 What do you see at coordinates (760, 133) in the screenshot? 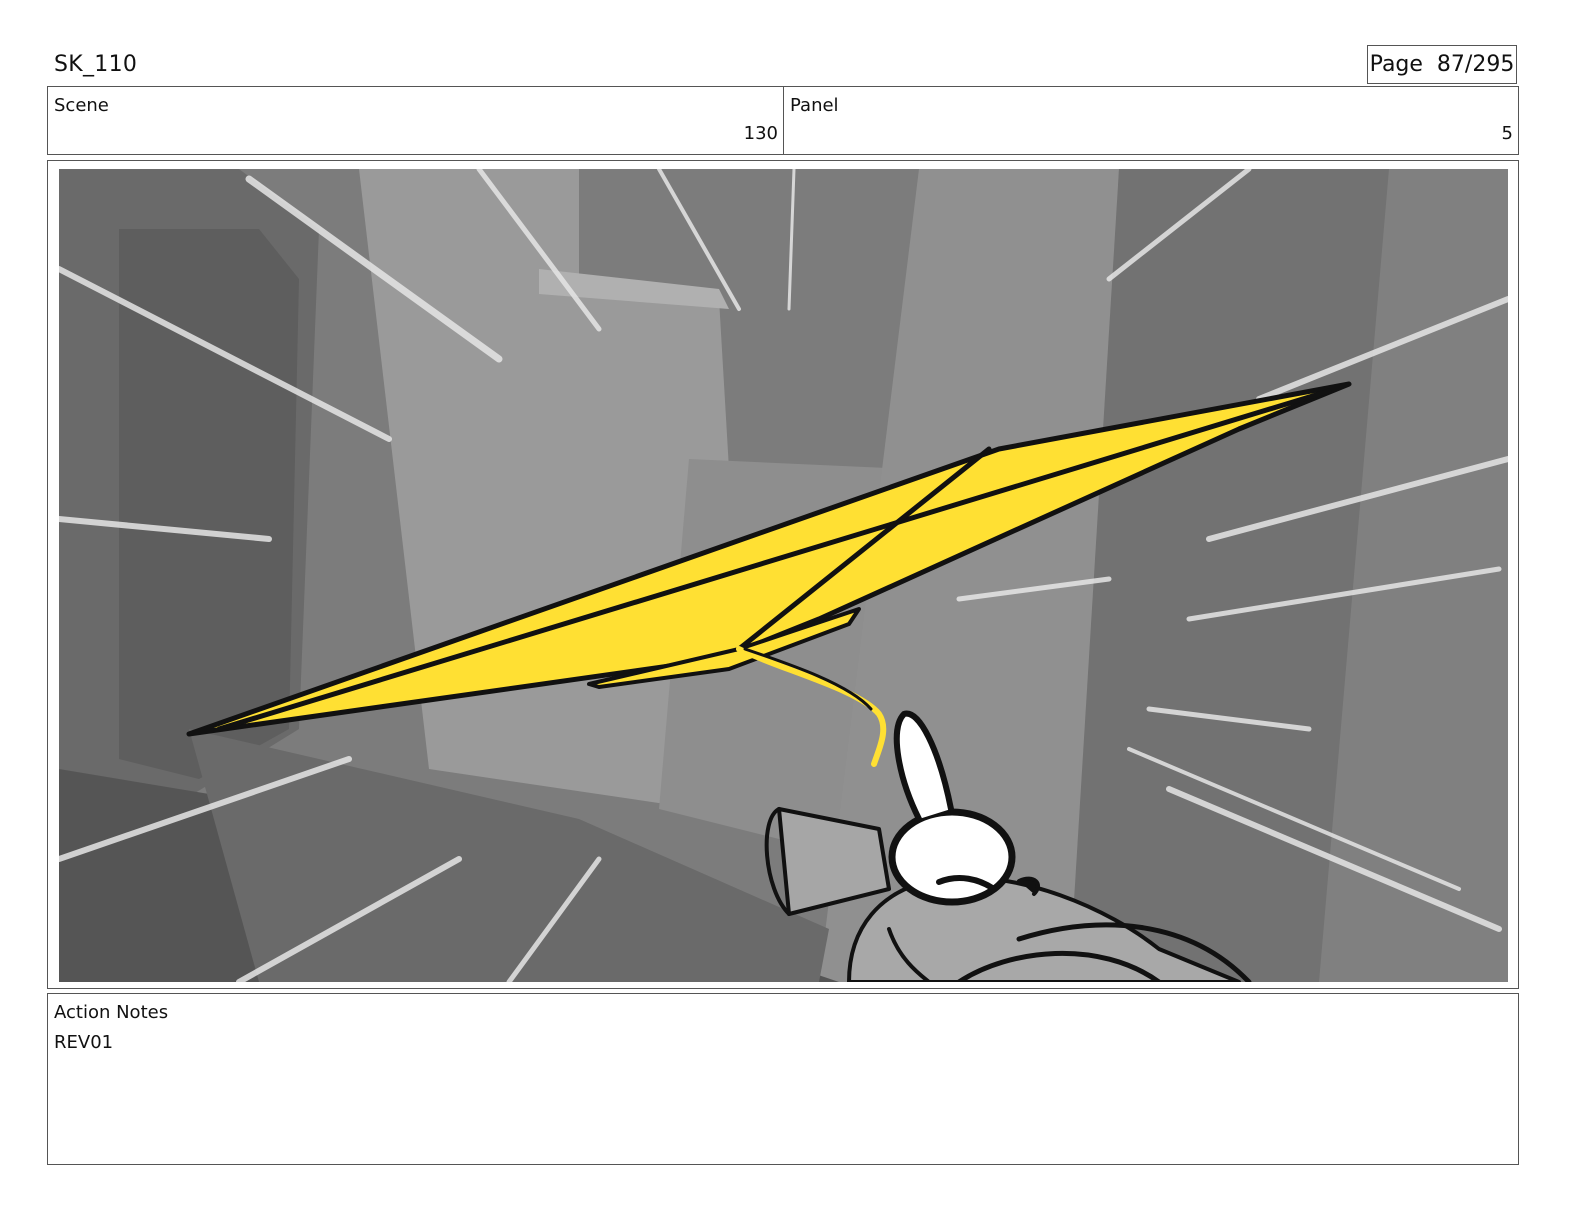
I see `scene-number: 130` at bounding box center [760, 133].